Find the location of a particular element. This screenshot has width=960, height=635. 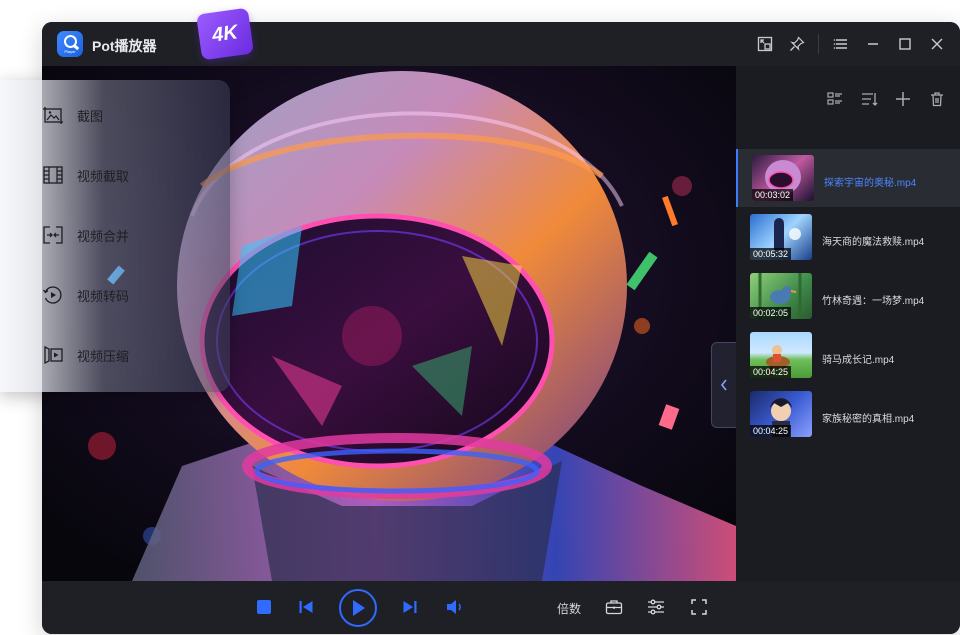

app-title: Pot播放器 is located at coordinates (124, 46).